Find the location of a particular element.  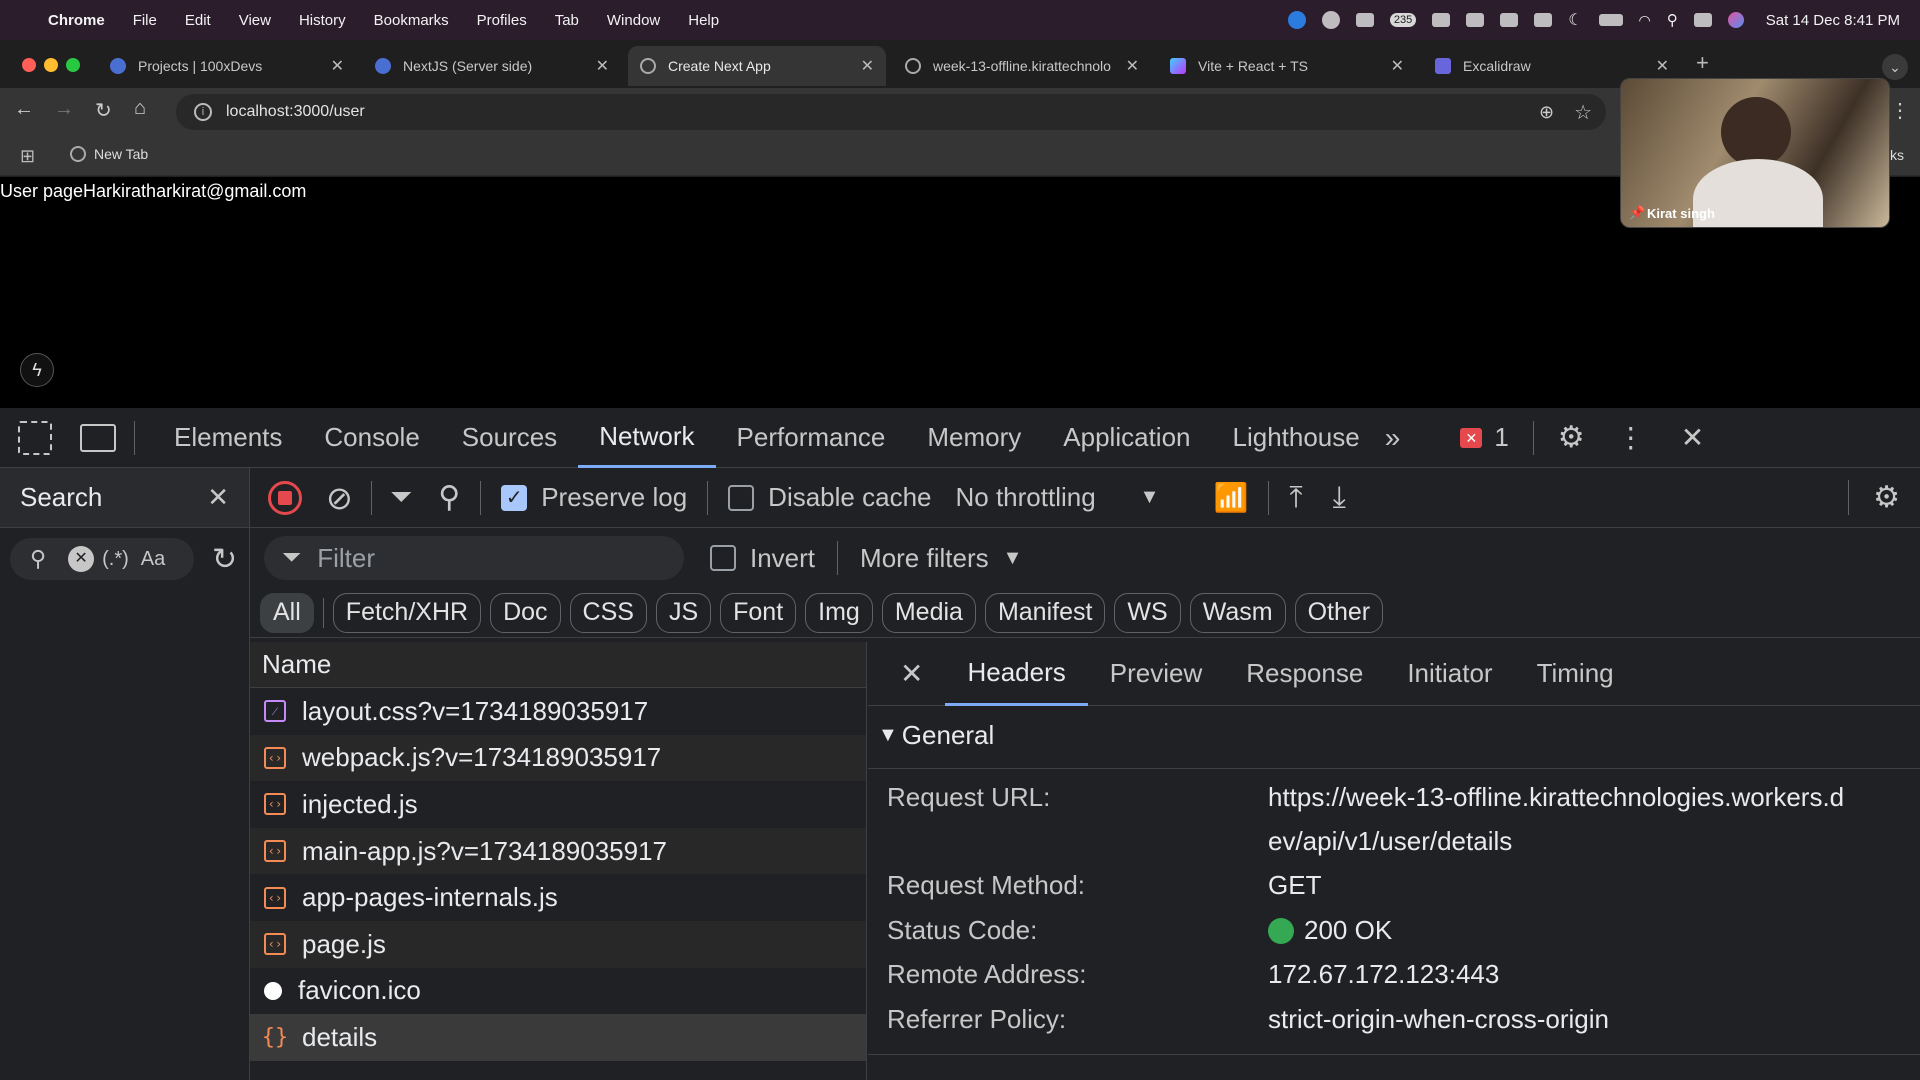

regex-toggle: (.*) is located at coordinates (115, 559).